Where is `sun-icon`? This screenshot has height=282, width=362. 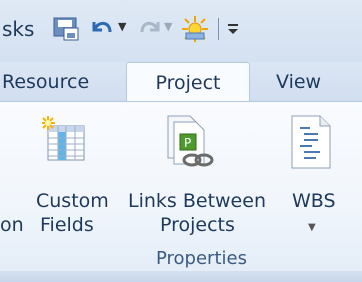 sun-icon is located at coordinates (195, 29).